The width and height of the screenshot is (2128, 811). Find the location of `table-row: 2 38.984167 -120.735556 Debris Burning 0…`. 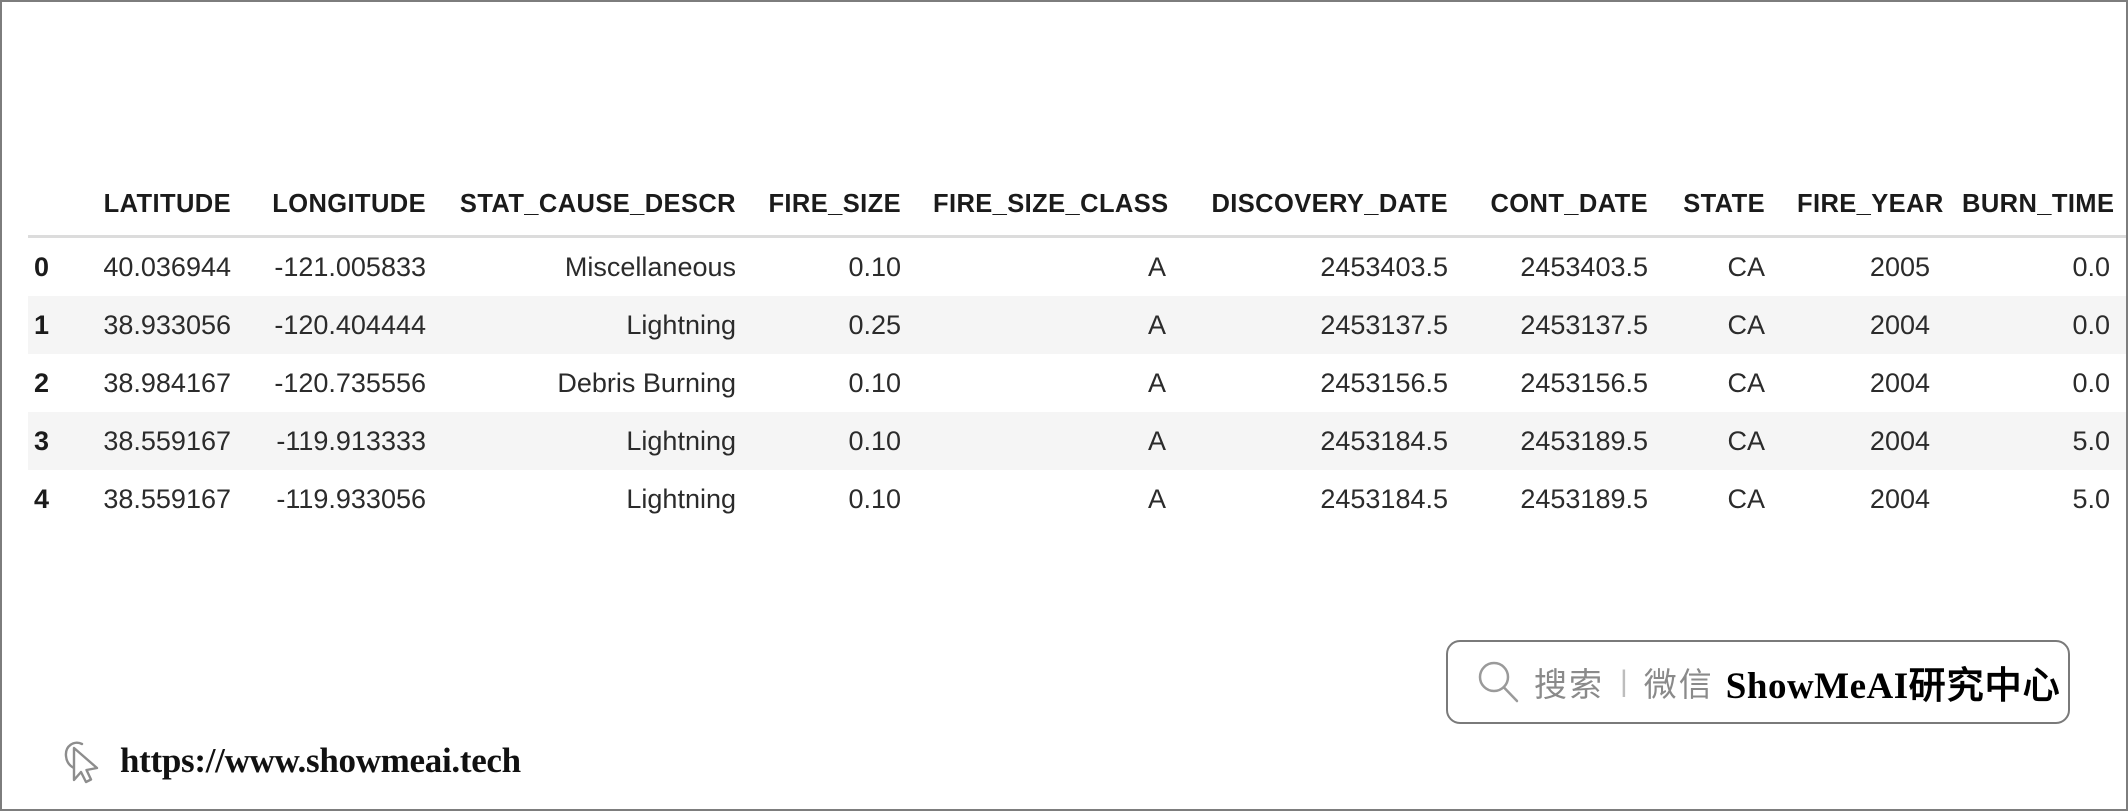

table-row: 2 38.984167 -120.735556 Debris Burning 0… is located at coordinates (1077, 383).